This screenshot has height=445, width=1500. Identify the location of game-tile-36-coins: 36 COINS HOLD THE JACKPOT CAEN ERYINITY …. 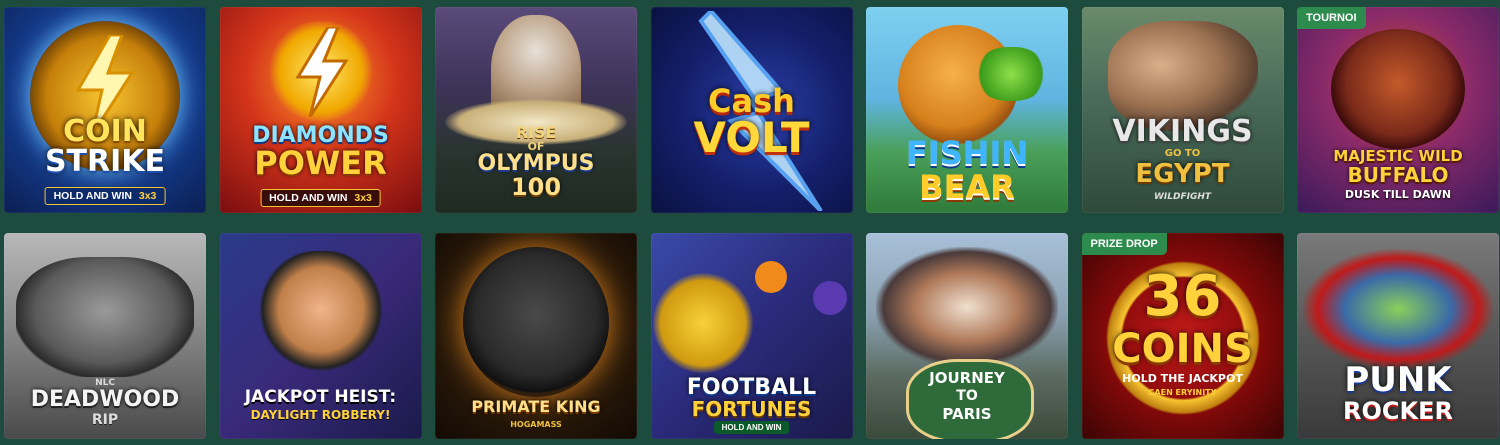
(1182, 336).